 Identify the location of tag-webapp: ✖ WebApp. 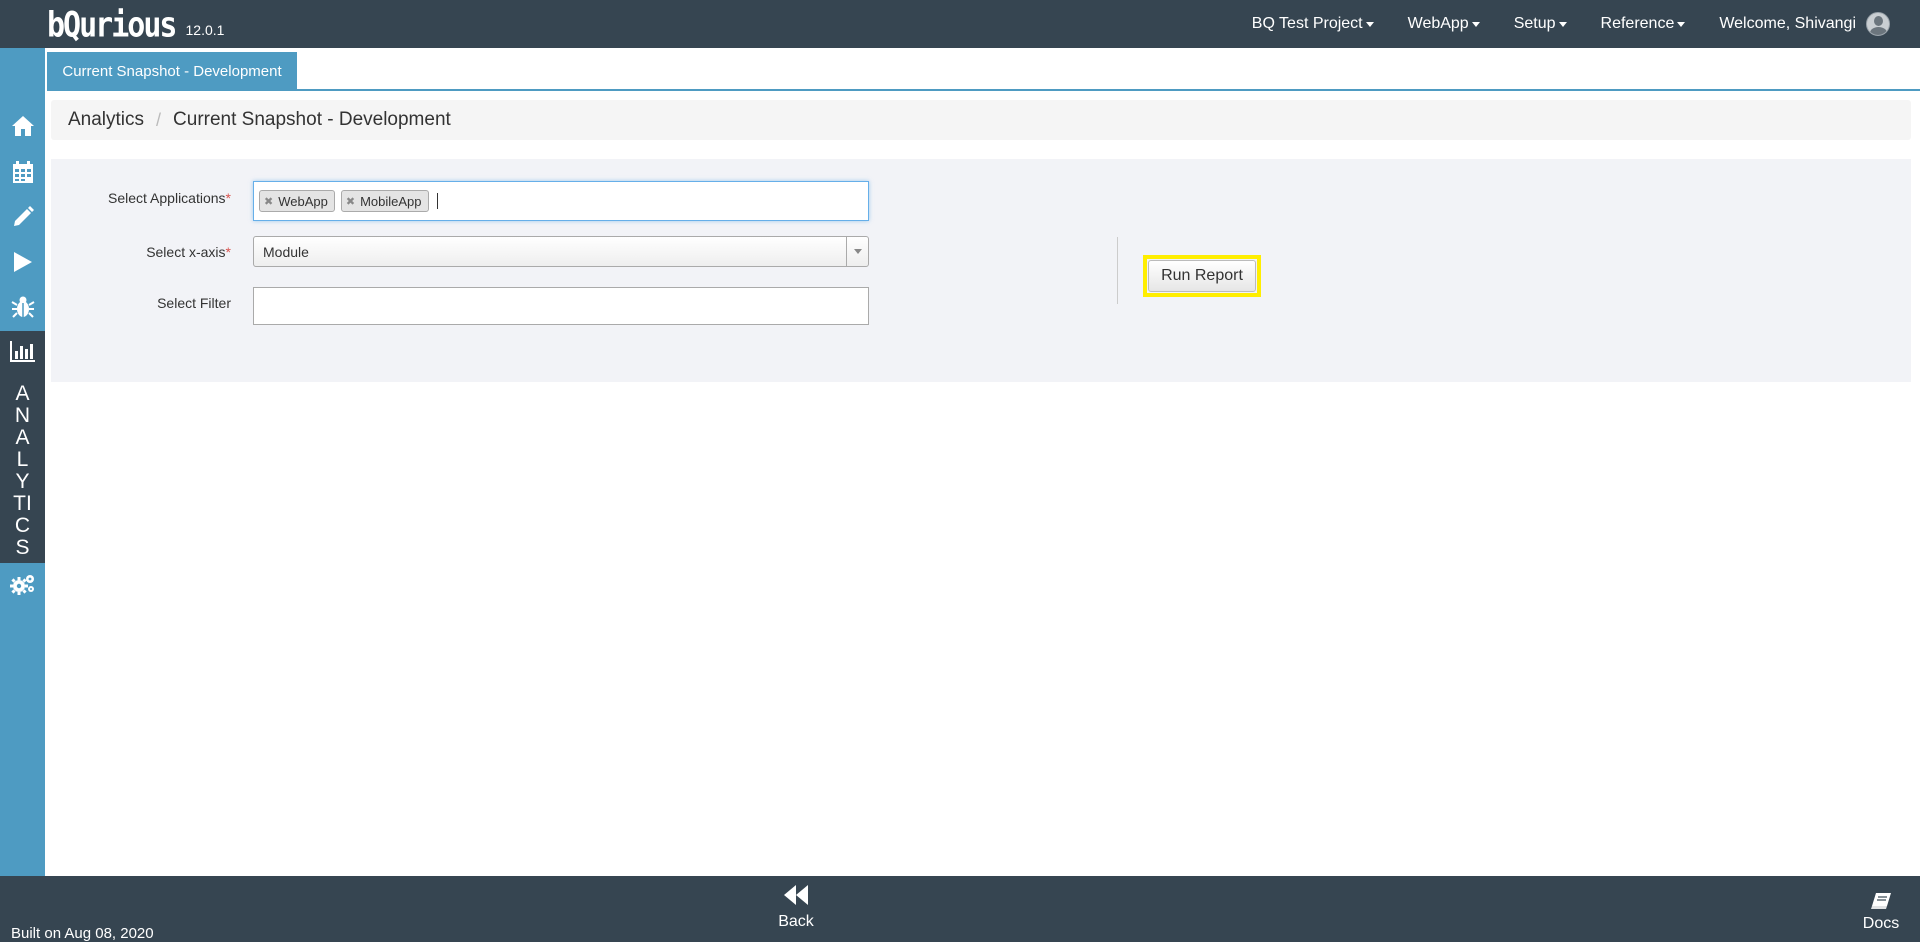
(297, 201).